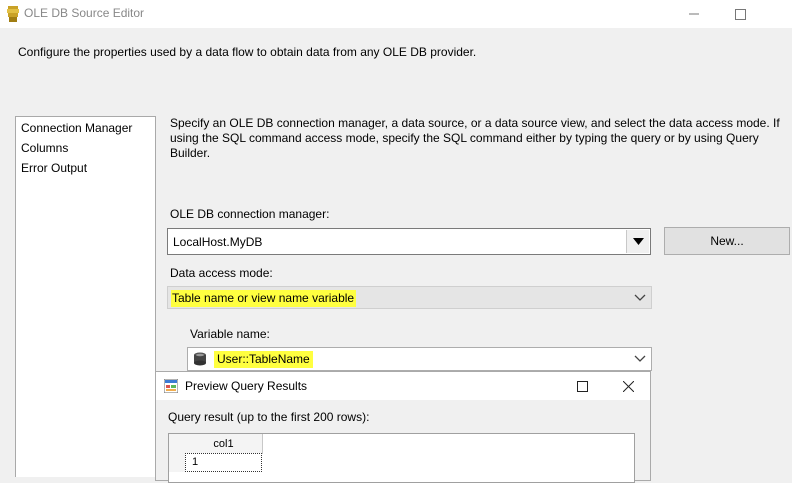  I want to click on maximize-button, so click(740, 14).